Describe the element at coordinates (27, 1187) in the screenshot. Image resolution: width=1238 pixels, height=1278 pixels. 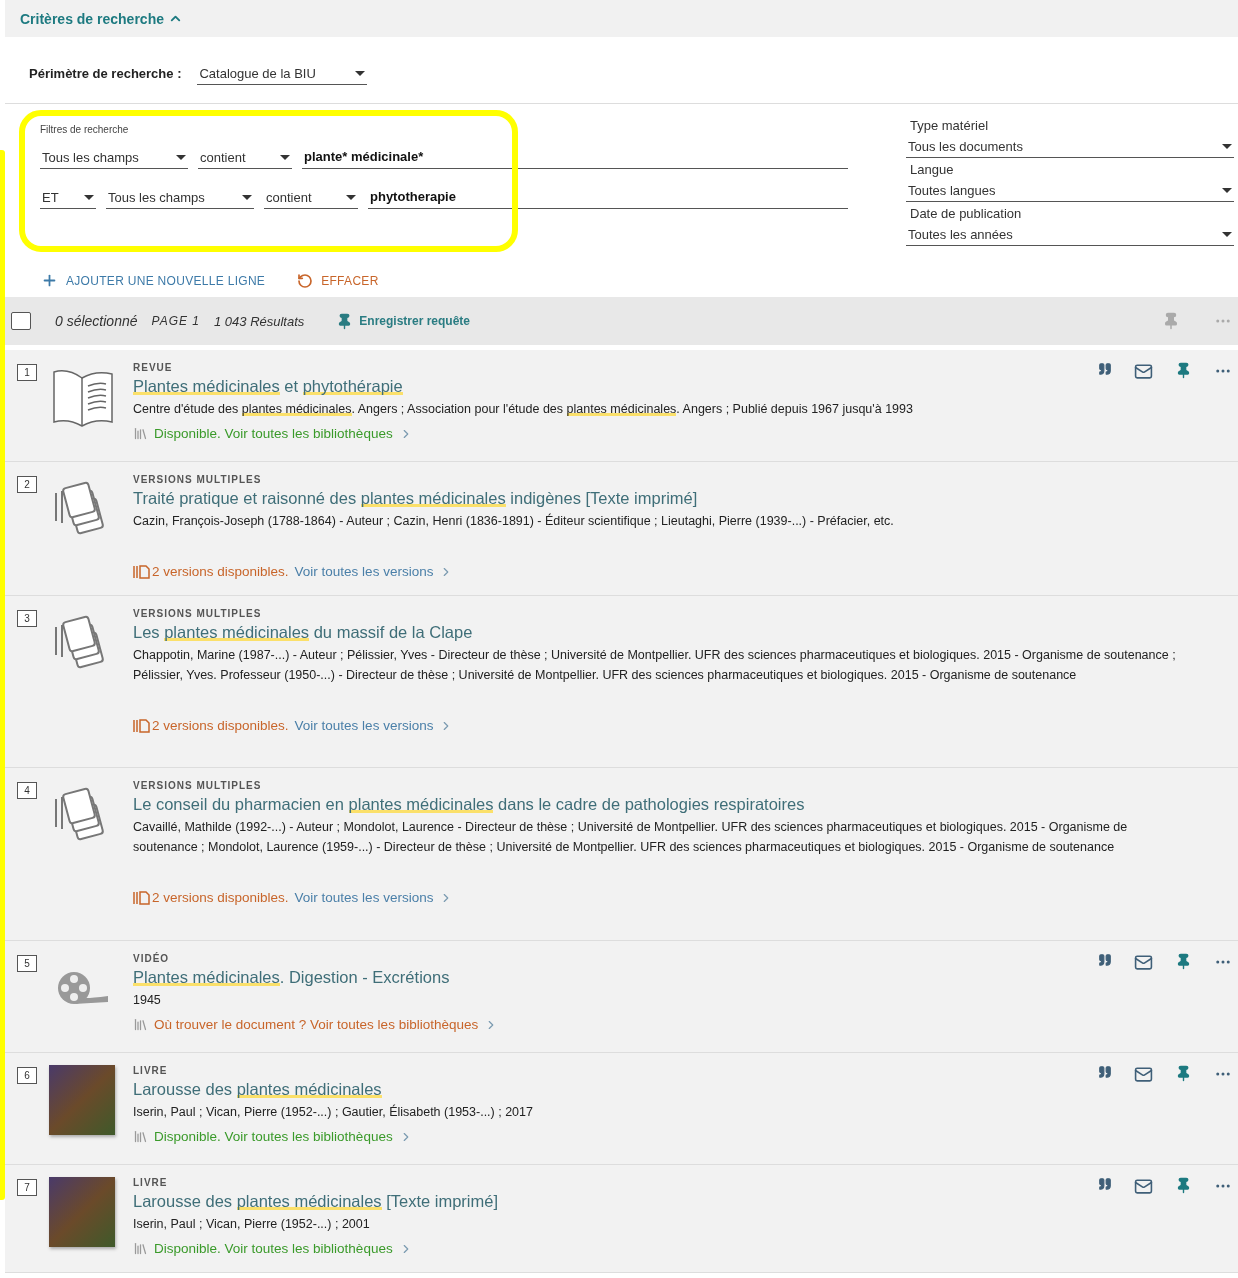
I see `result-number: 7` at that location.